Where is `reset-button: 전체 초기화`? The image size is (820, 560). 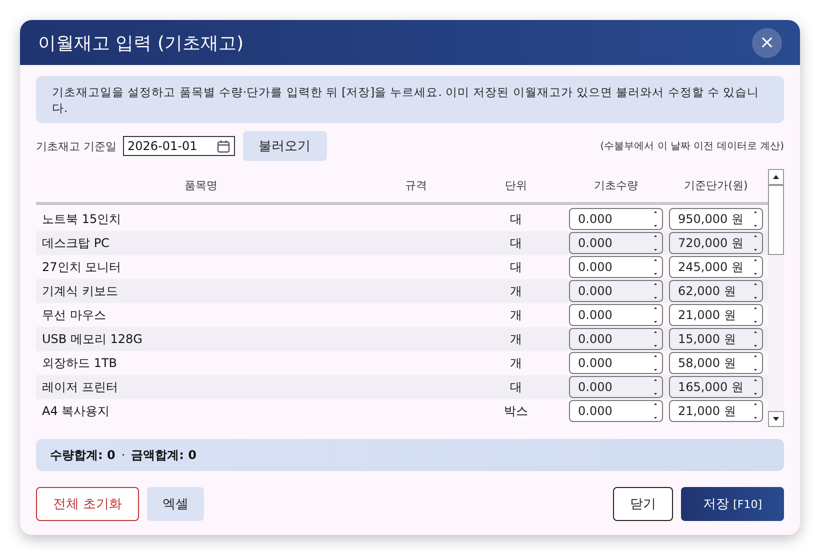 reset-button: 전체 초기화 is located at coordinates (87, 504).